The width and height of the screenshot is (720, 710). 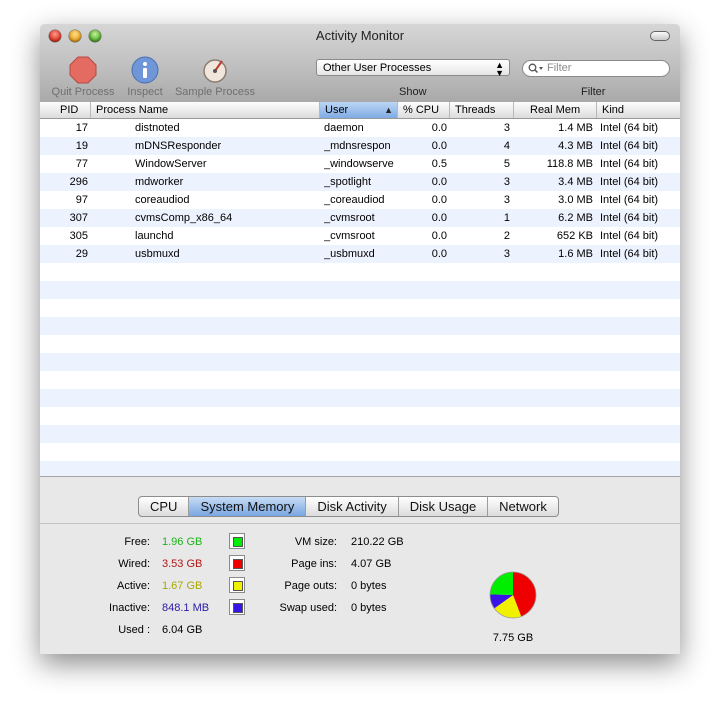 I want to click on free-swatch, so click(x=238, y=542).